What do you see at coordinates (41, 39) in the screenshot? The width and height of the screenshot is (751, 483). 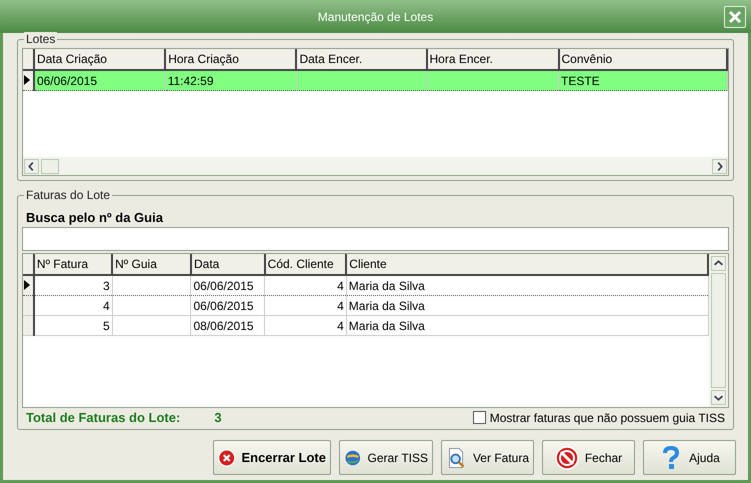 I see `group-title: Lotes` at bounding box center [41, 39].